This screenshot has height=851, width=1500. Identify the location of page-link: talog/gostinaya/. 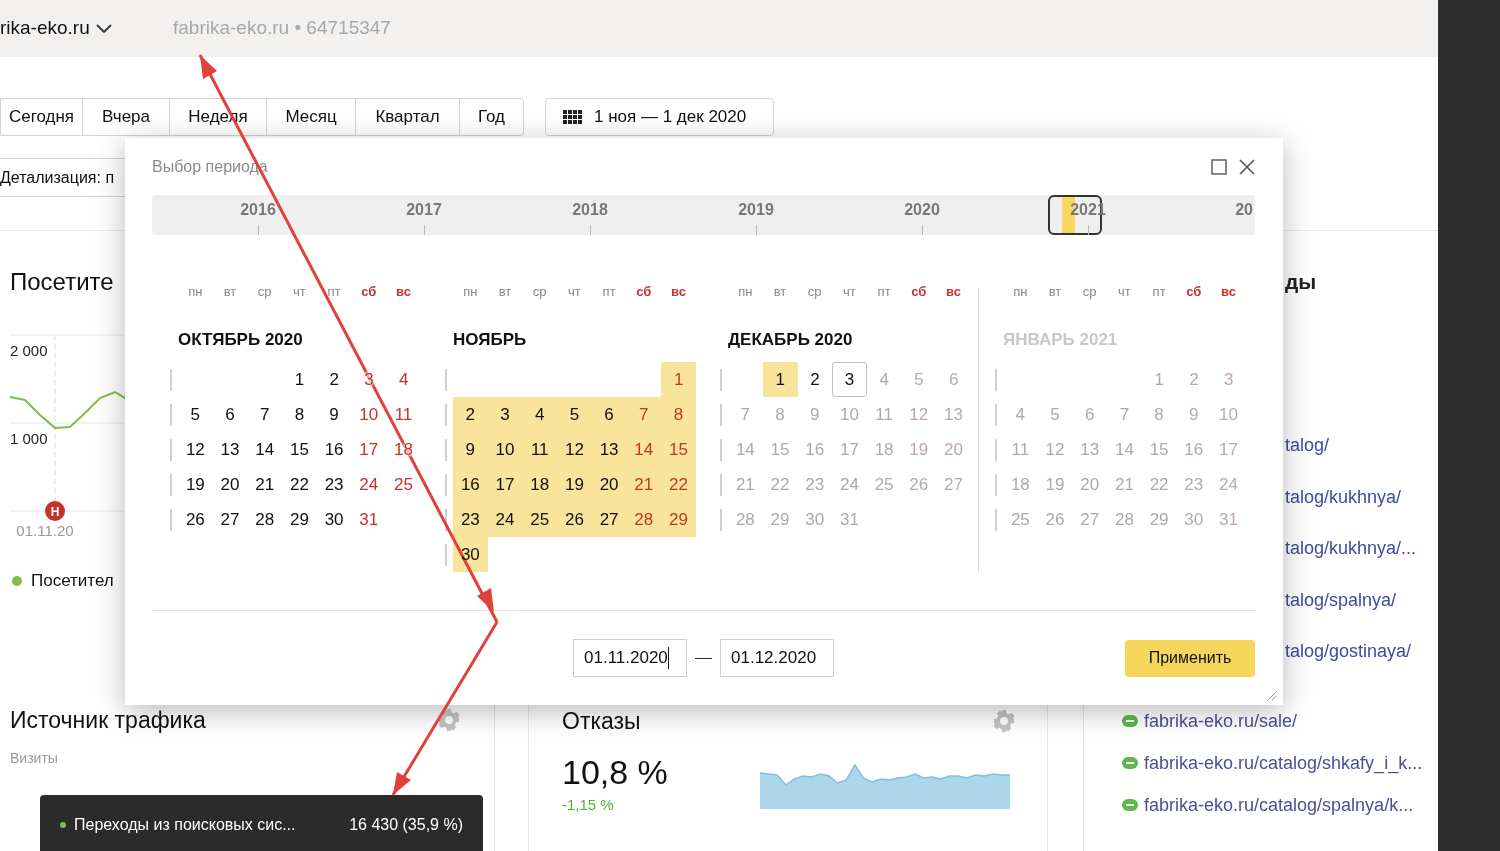
(1348, 652).